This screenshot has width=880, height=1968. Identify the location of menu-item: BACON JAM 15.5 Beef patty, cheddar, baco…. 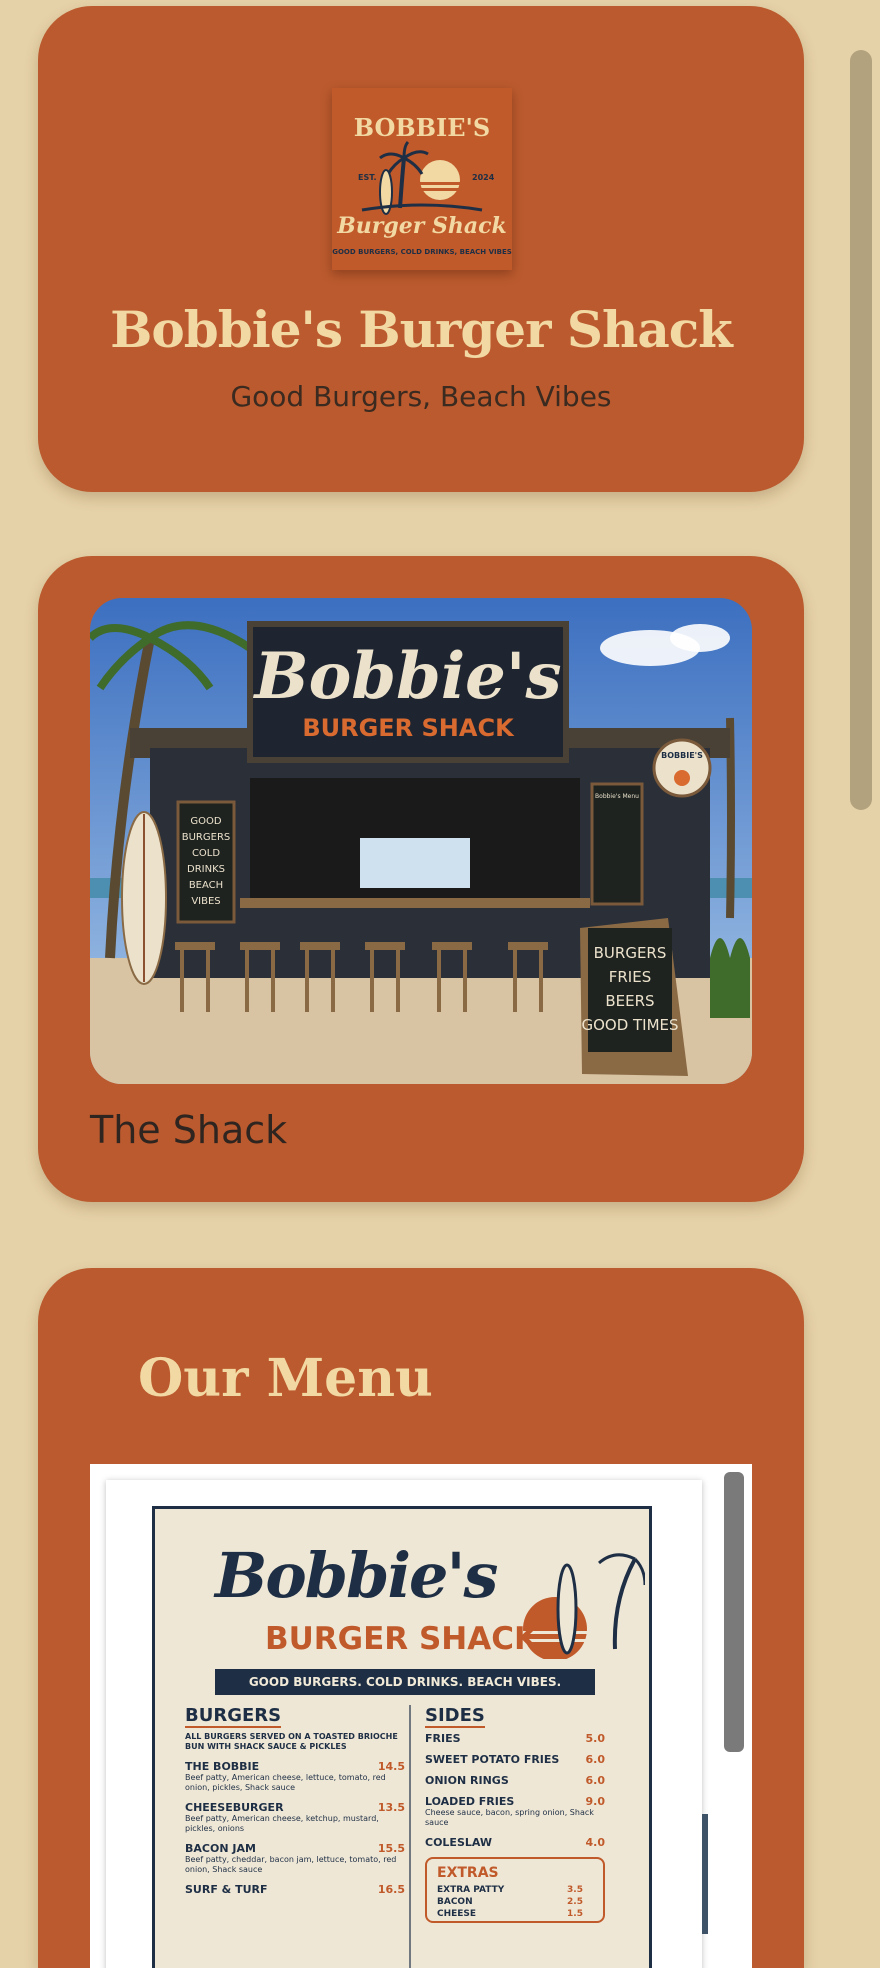
(295, 1858).